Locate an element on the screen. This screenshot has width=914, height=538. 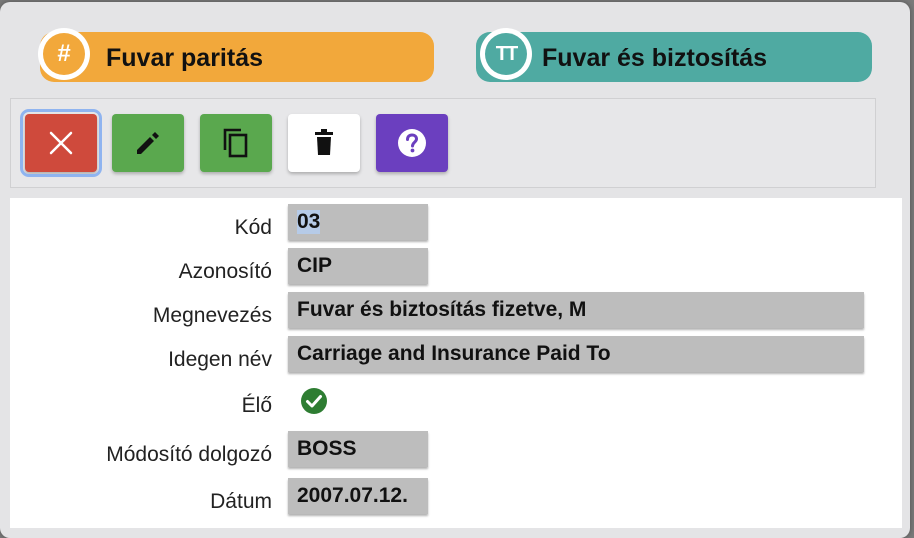
text-icon-glyph: TT is located at coordinates (506, 54).